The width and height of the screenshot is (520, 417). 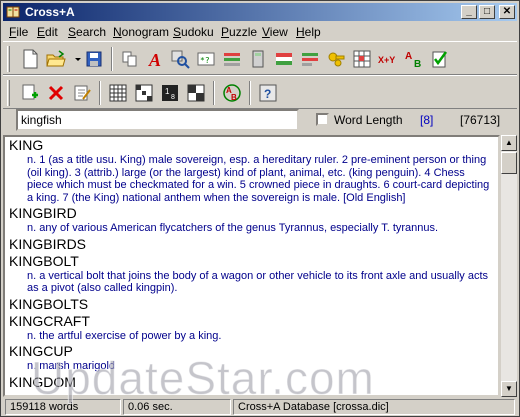 What do you see at coordinates (308, 32) in the screenshot?
I see `menu-help: Help` at bounding box center [308, 32].